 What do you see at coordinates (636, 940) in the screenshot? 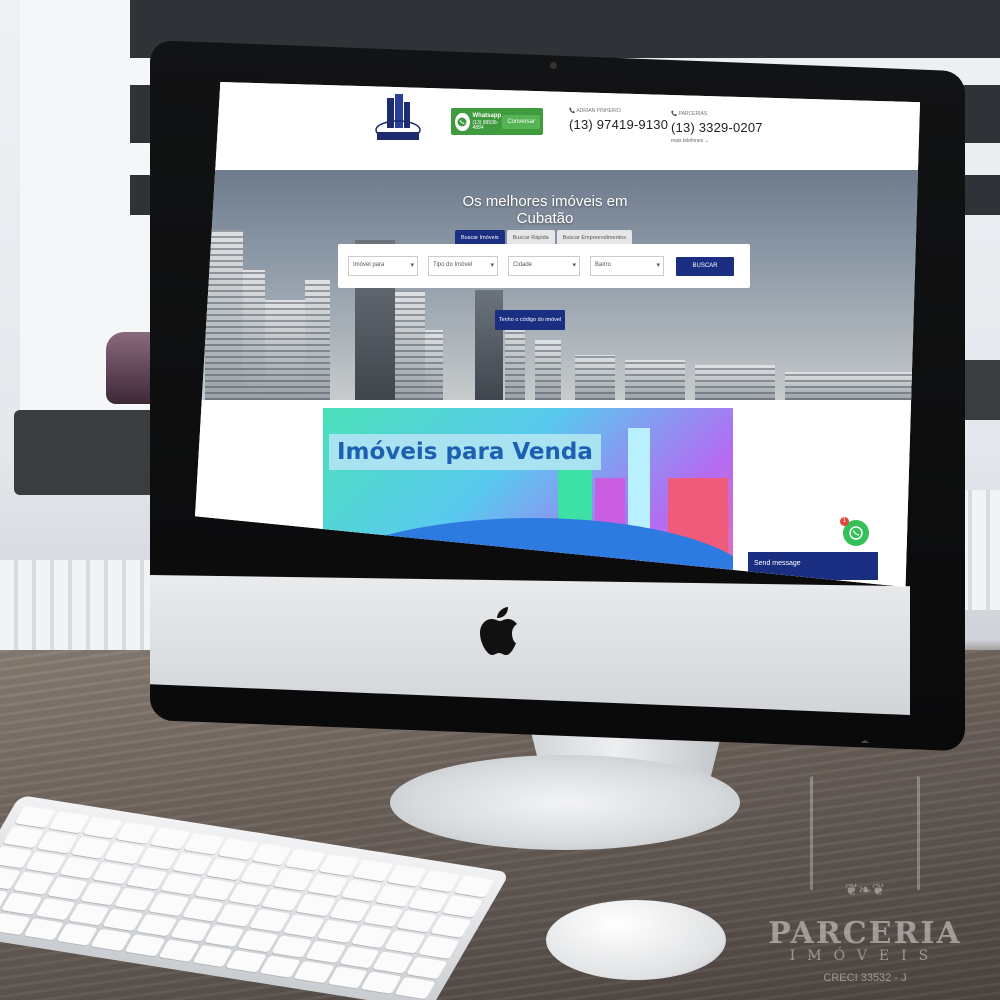
I see `magic-mouse` at bounding box center [636, 940].